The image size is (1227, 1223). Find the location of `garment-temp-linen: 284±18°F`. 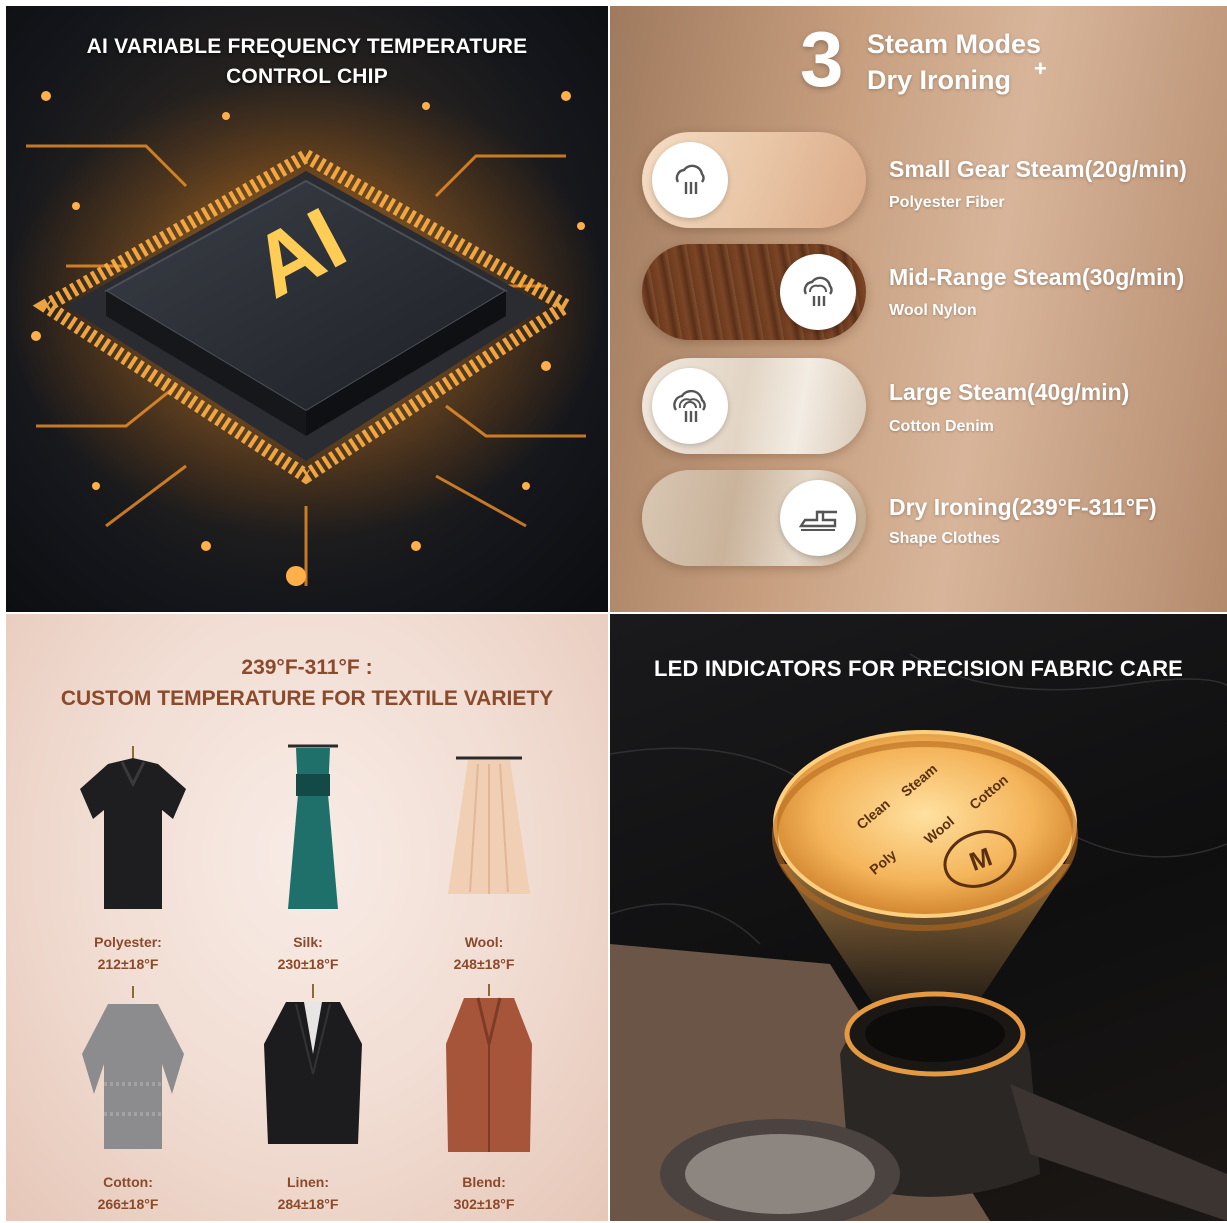

garment-temp-linen: 284±18°F is located at coordinates (308, 1204).